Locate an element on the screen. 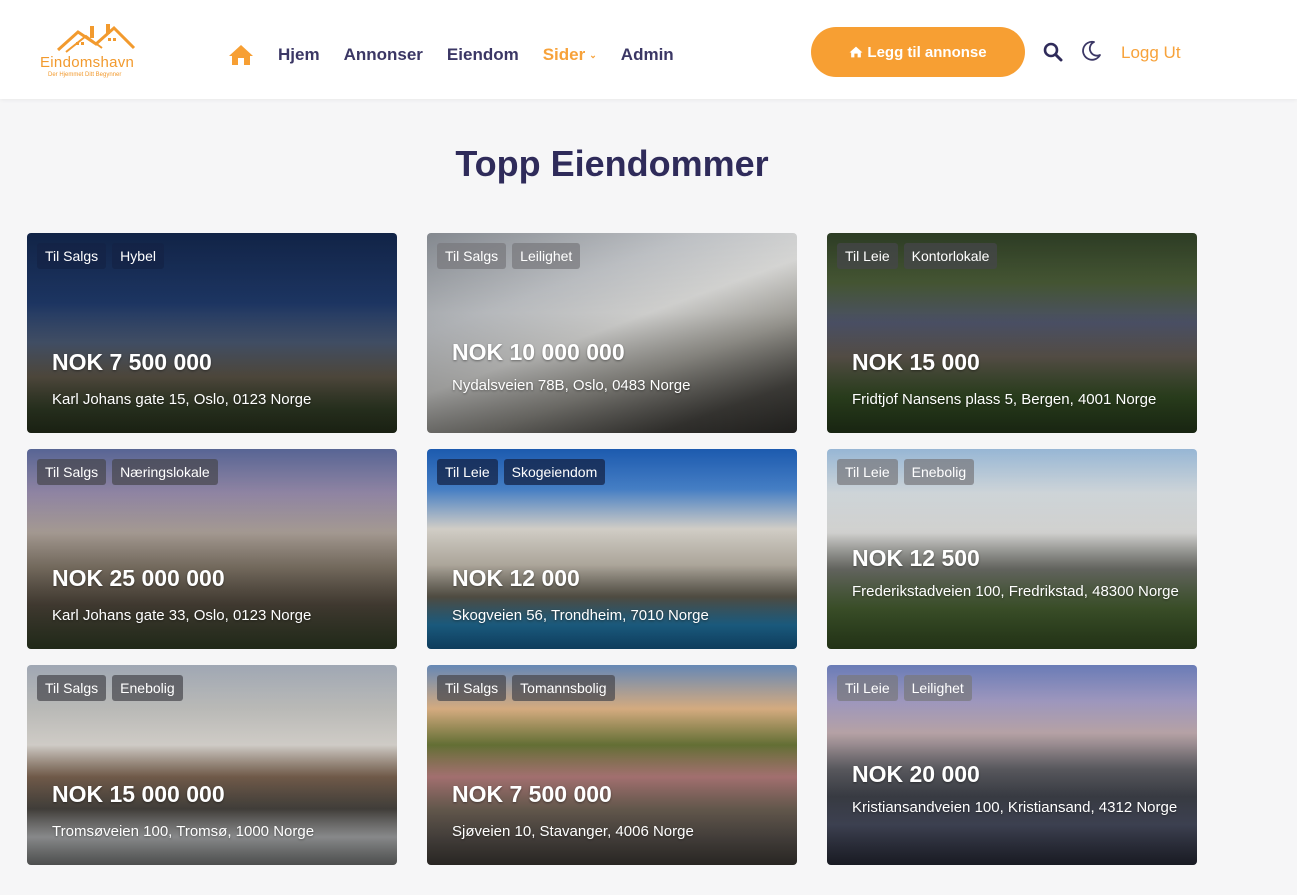 Image resolution: width=1297 pixels, height=895 pixels. nav-eiendom: Eiendom is located at coordinates (483, 55).